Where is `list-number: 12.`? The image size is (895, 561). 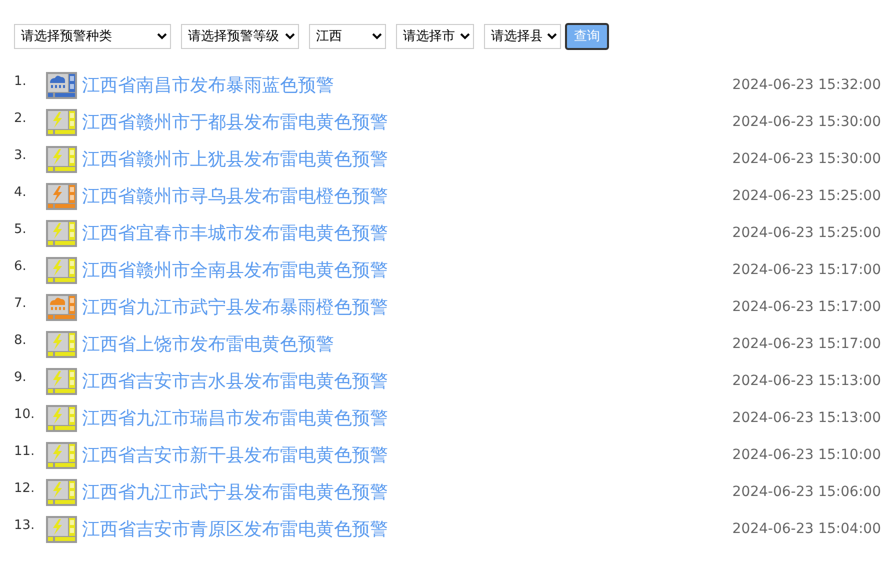
list-number: 12. is located at coordinates (25, 489).